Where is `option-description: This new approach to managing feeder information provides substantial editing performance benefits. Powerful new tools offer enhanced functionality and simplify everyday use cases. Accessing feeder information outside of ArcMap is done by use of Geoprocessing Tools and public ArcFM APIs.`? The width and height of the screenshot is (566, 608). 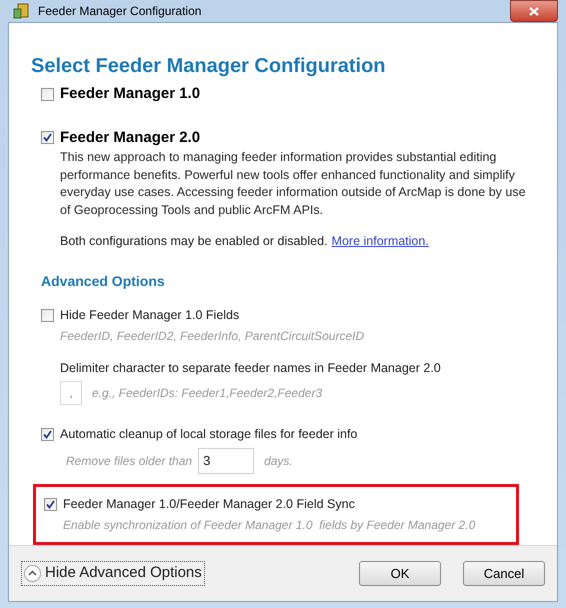 option-description: This new approach to managing feeder information provides substantial editing performance benefits. Powerful new tools offer enhanced functionality and simplify everyday use cases. Accessing feeder information outside of ArcMap is done by use of Geoprocessing Tools and public ArcFM APIs. is located at coordinates (293, 184).